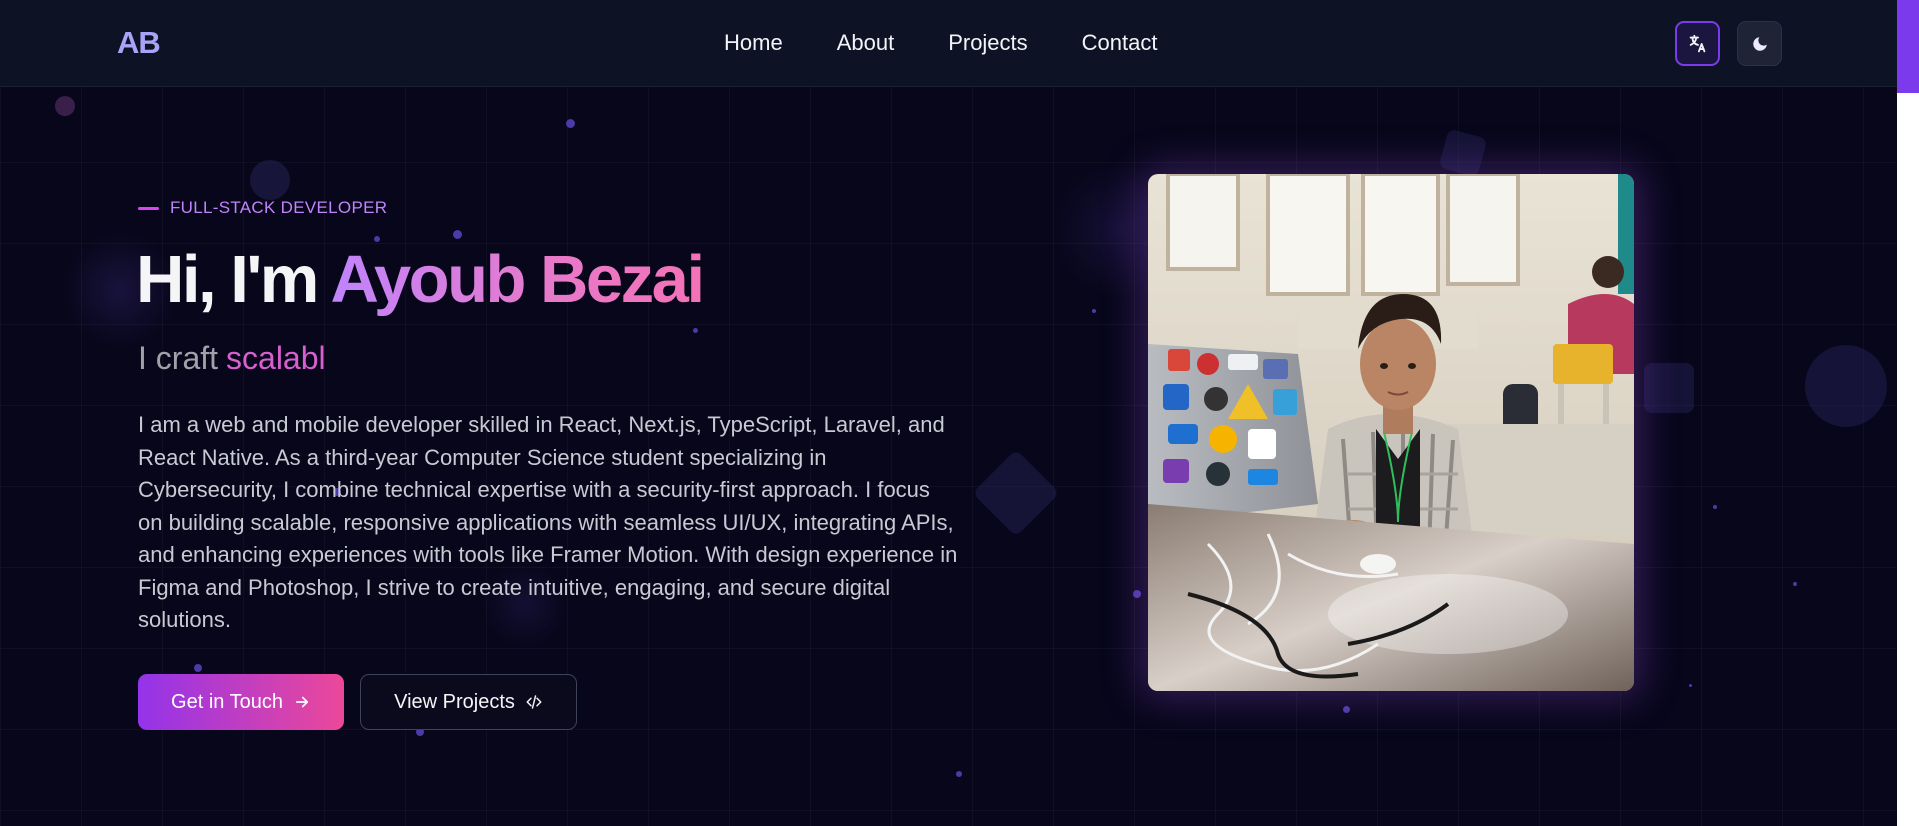 The width and height of the screenshot is (1919, 826). Describe the element at coordinates (534, 702) in the screenshot. I see `code-icon` at that location.